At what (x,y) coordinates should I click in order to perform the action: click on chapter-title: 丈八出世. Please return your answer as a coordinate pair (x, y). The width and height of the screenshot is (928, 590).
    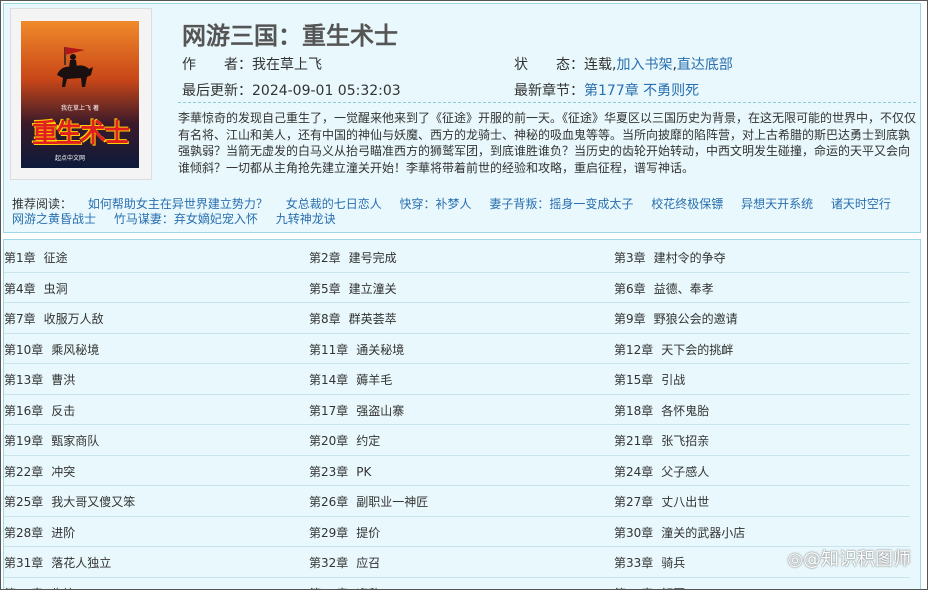
    Looking at the image, I should click on (685, 502).